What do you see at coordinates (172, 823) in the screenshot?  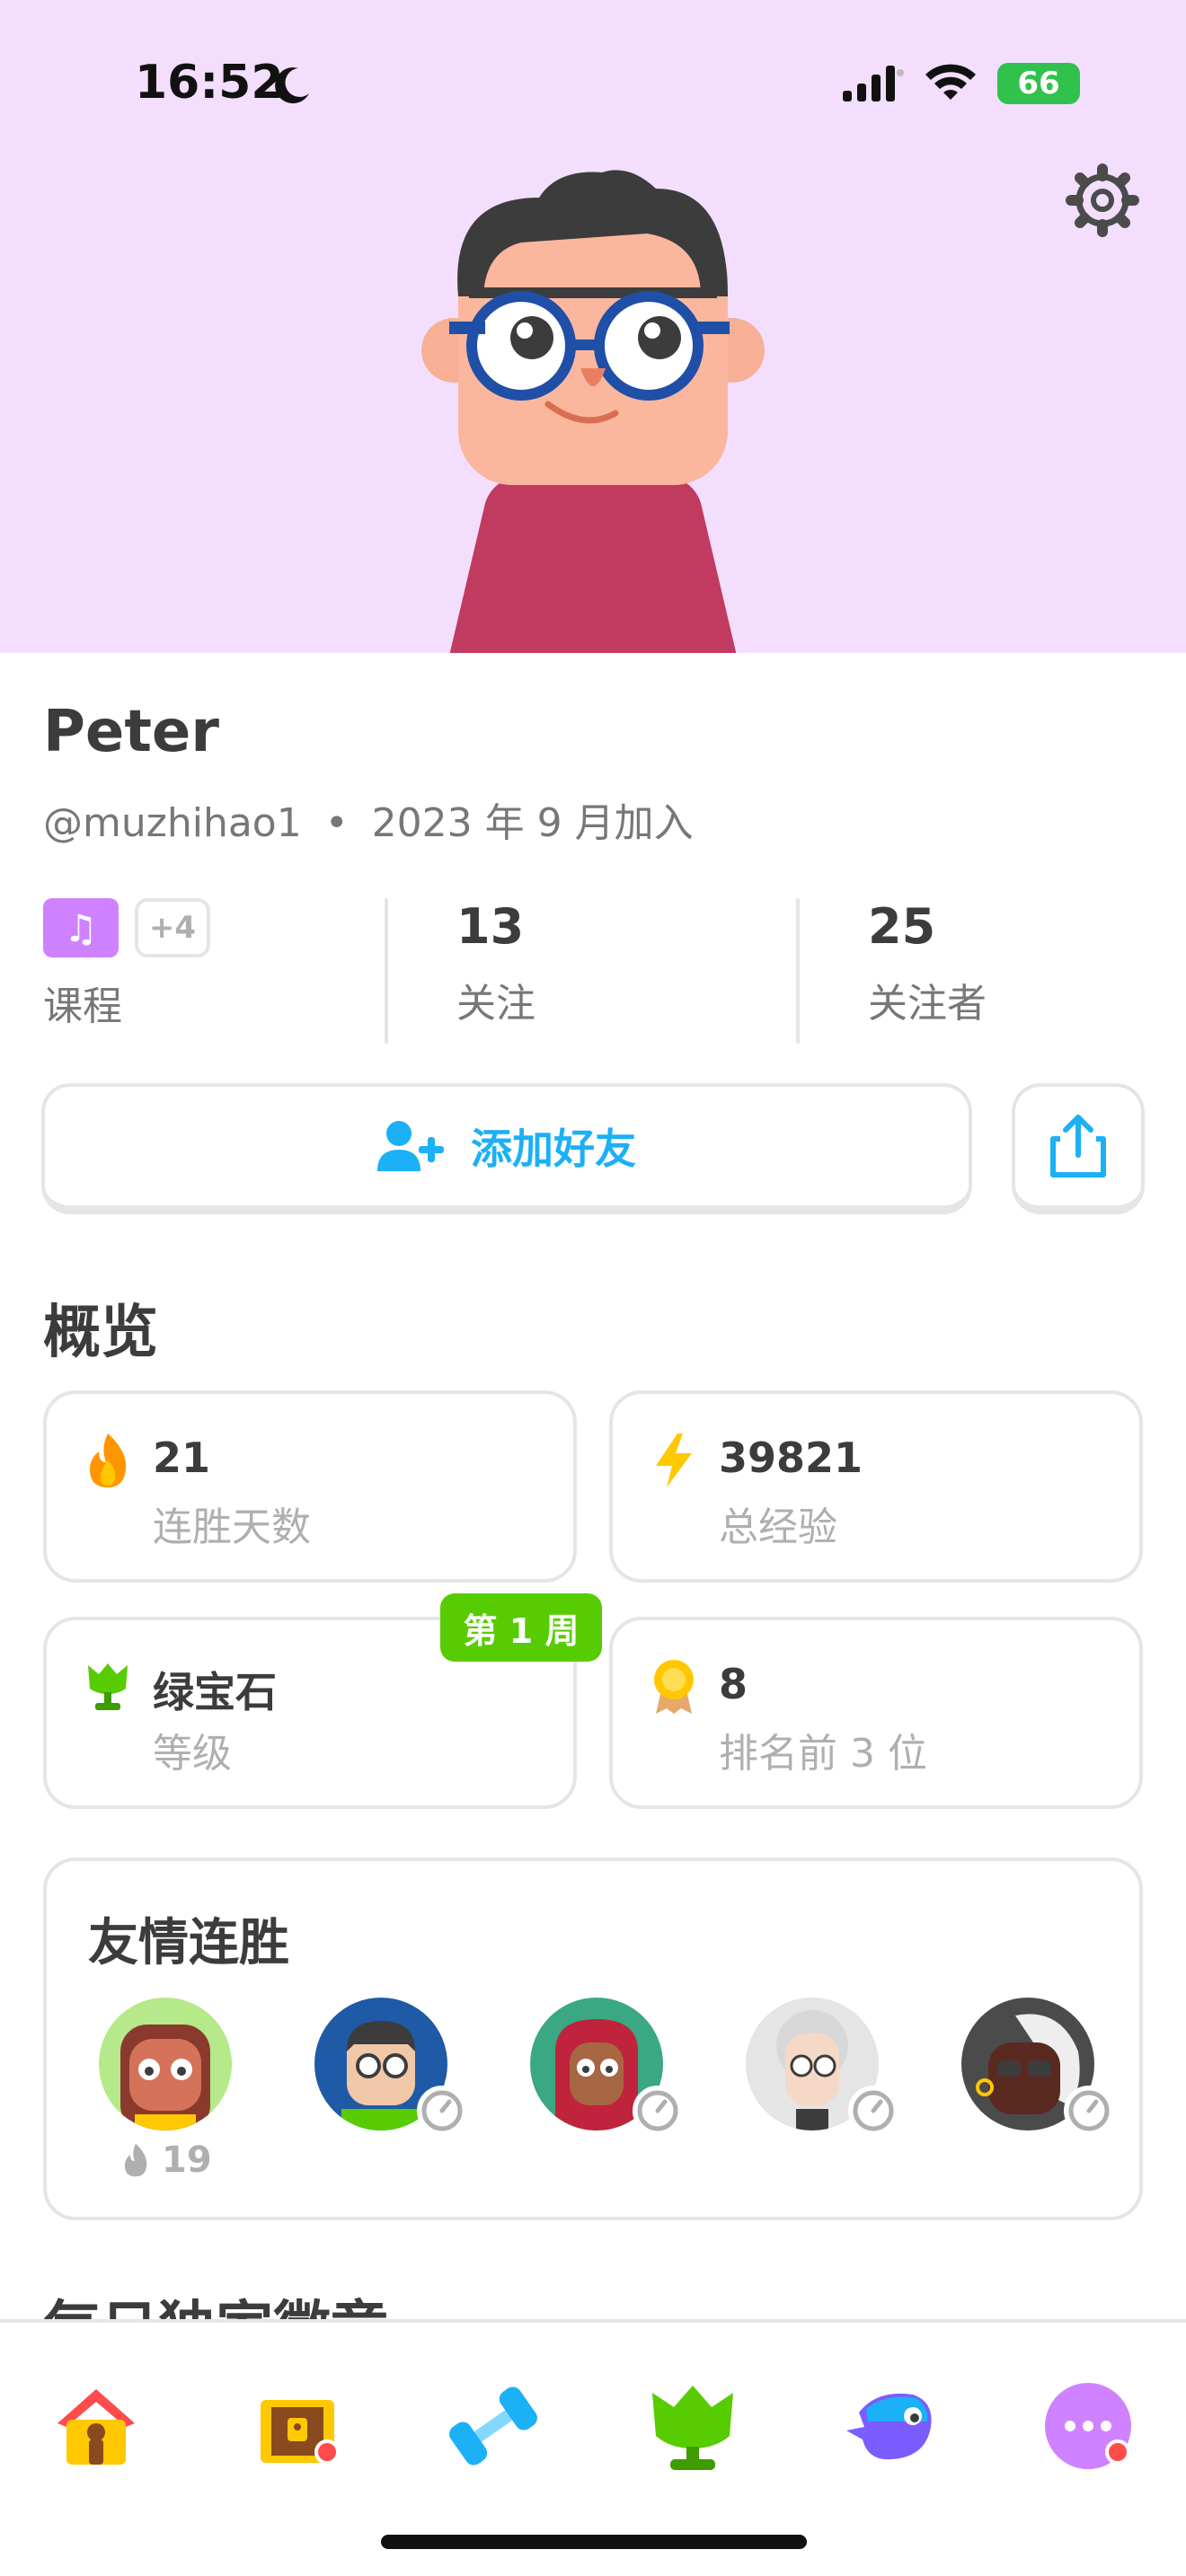 I see `username: @muzhihao1` at bounding box center [172, 823].